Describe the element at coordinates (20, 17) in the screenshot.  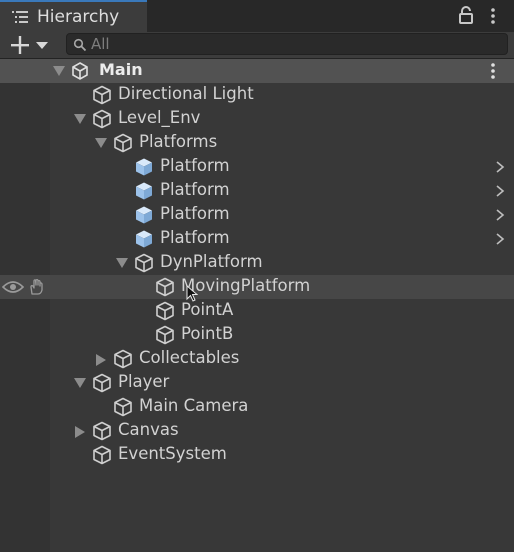
I see `hierarchy-list-icon` at that location.